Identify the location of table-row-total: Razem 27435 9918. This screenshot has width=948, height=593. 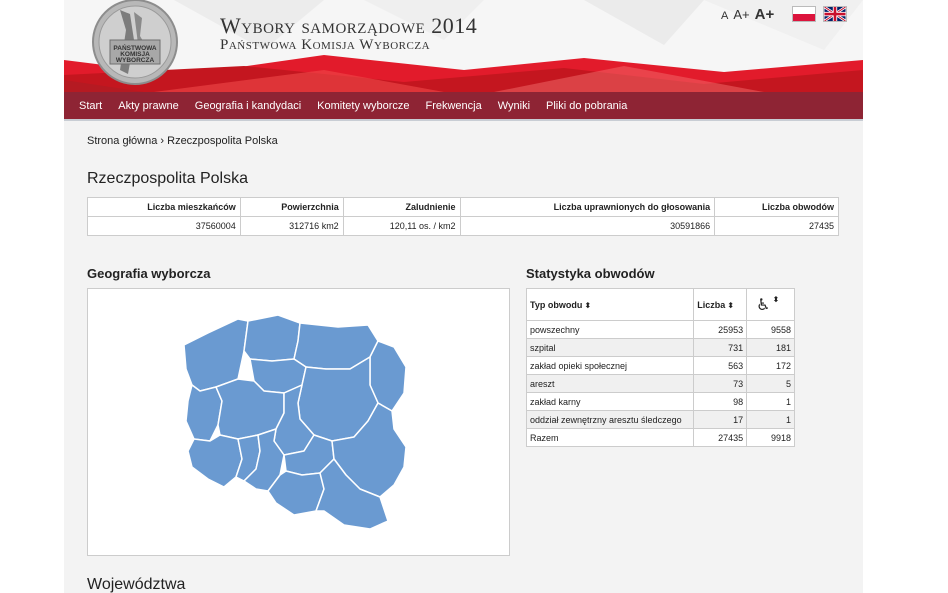
(660, 437).